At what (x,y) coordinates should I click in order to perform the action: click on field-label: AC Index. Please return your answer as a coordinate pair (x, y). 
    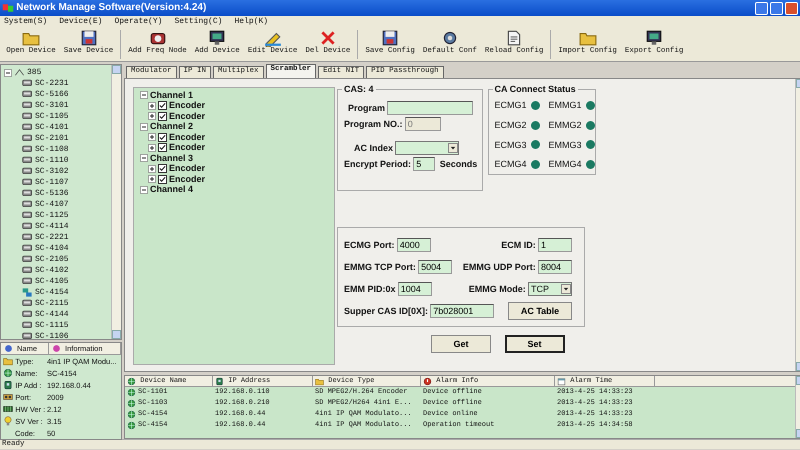
    Looking at the image, I should click on (374, 148).